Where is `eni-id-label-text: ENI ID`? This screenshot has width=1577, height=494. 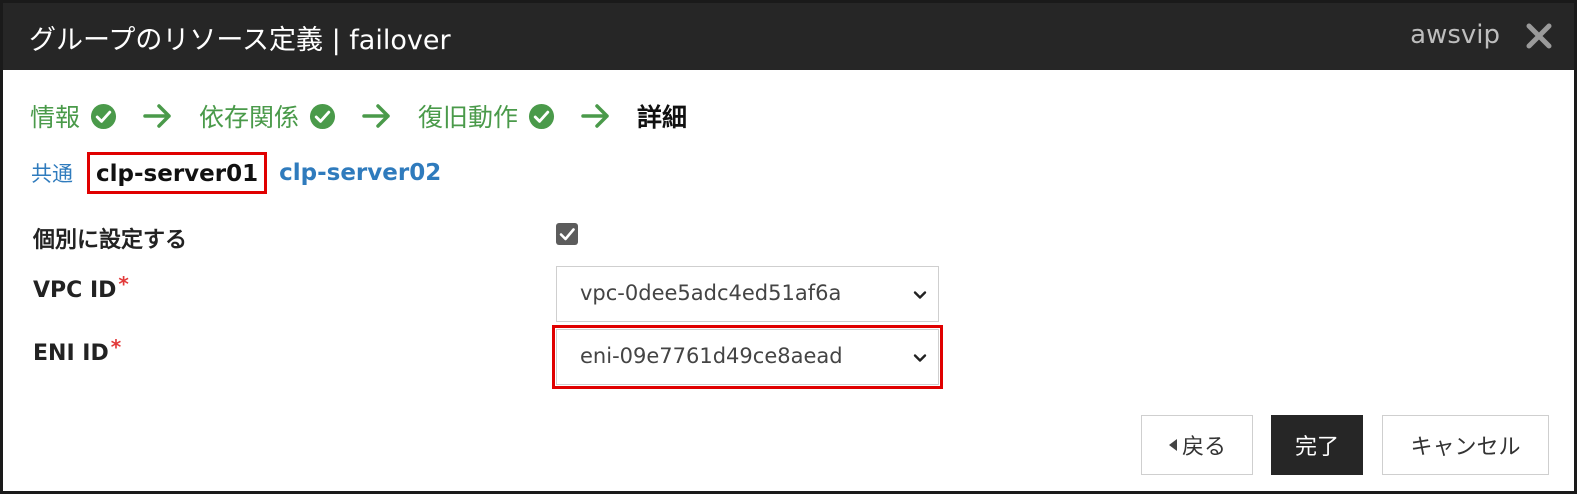
eni-id-label-text: ENI ID is located at coordinates (71, 353).